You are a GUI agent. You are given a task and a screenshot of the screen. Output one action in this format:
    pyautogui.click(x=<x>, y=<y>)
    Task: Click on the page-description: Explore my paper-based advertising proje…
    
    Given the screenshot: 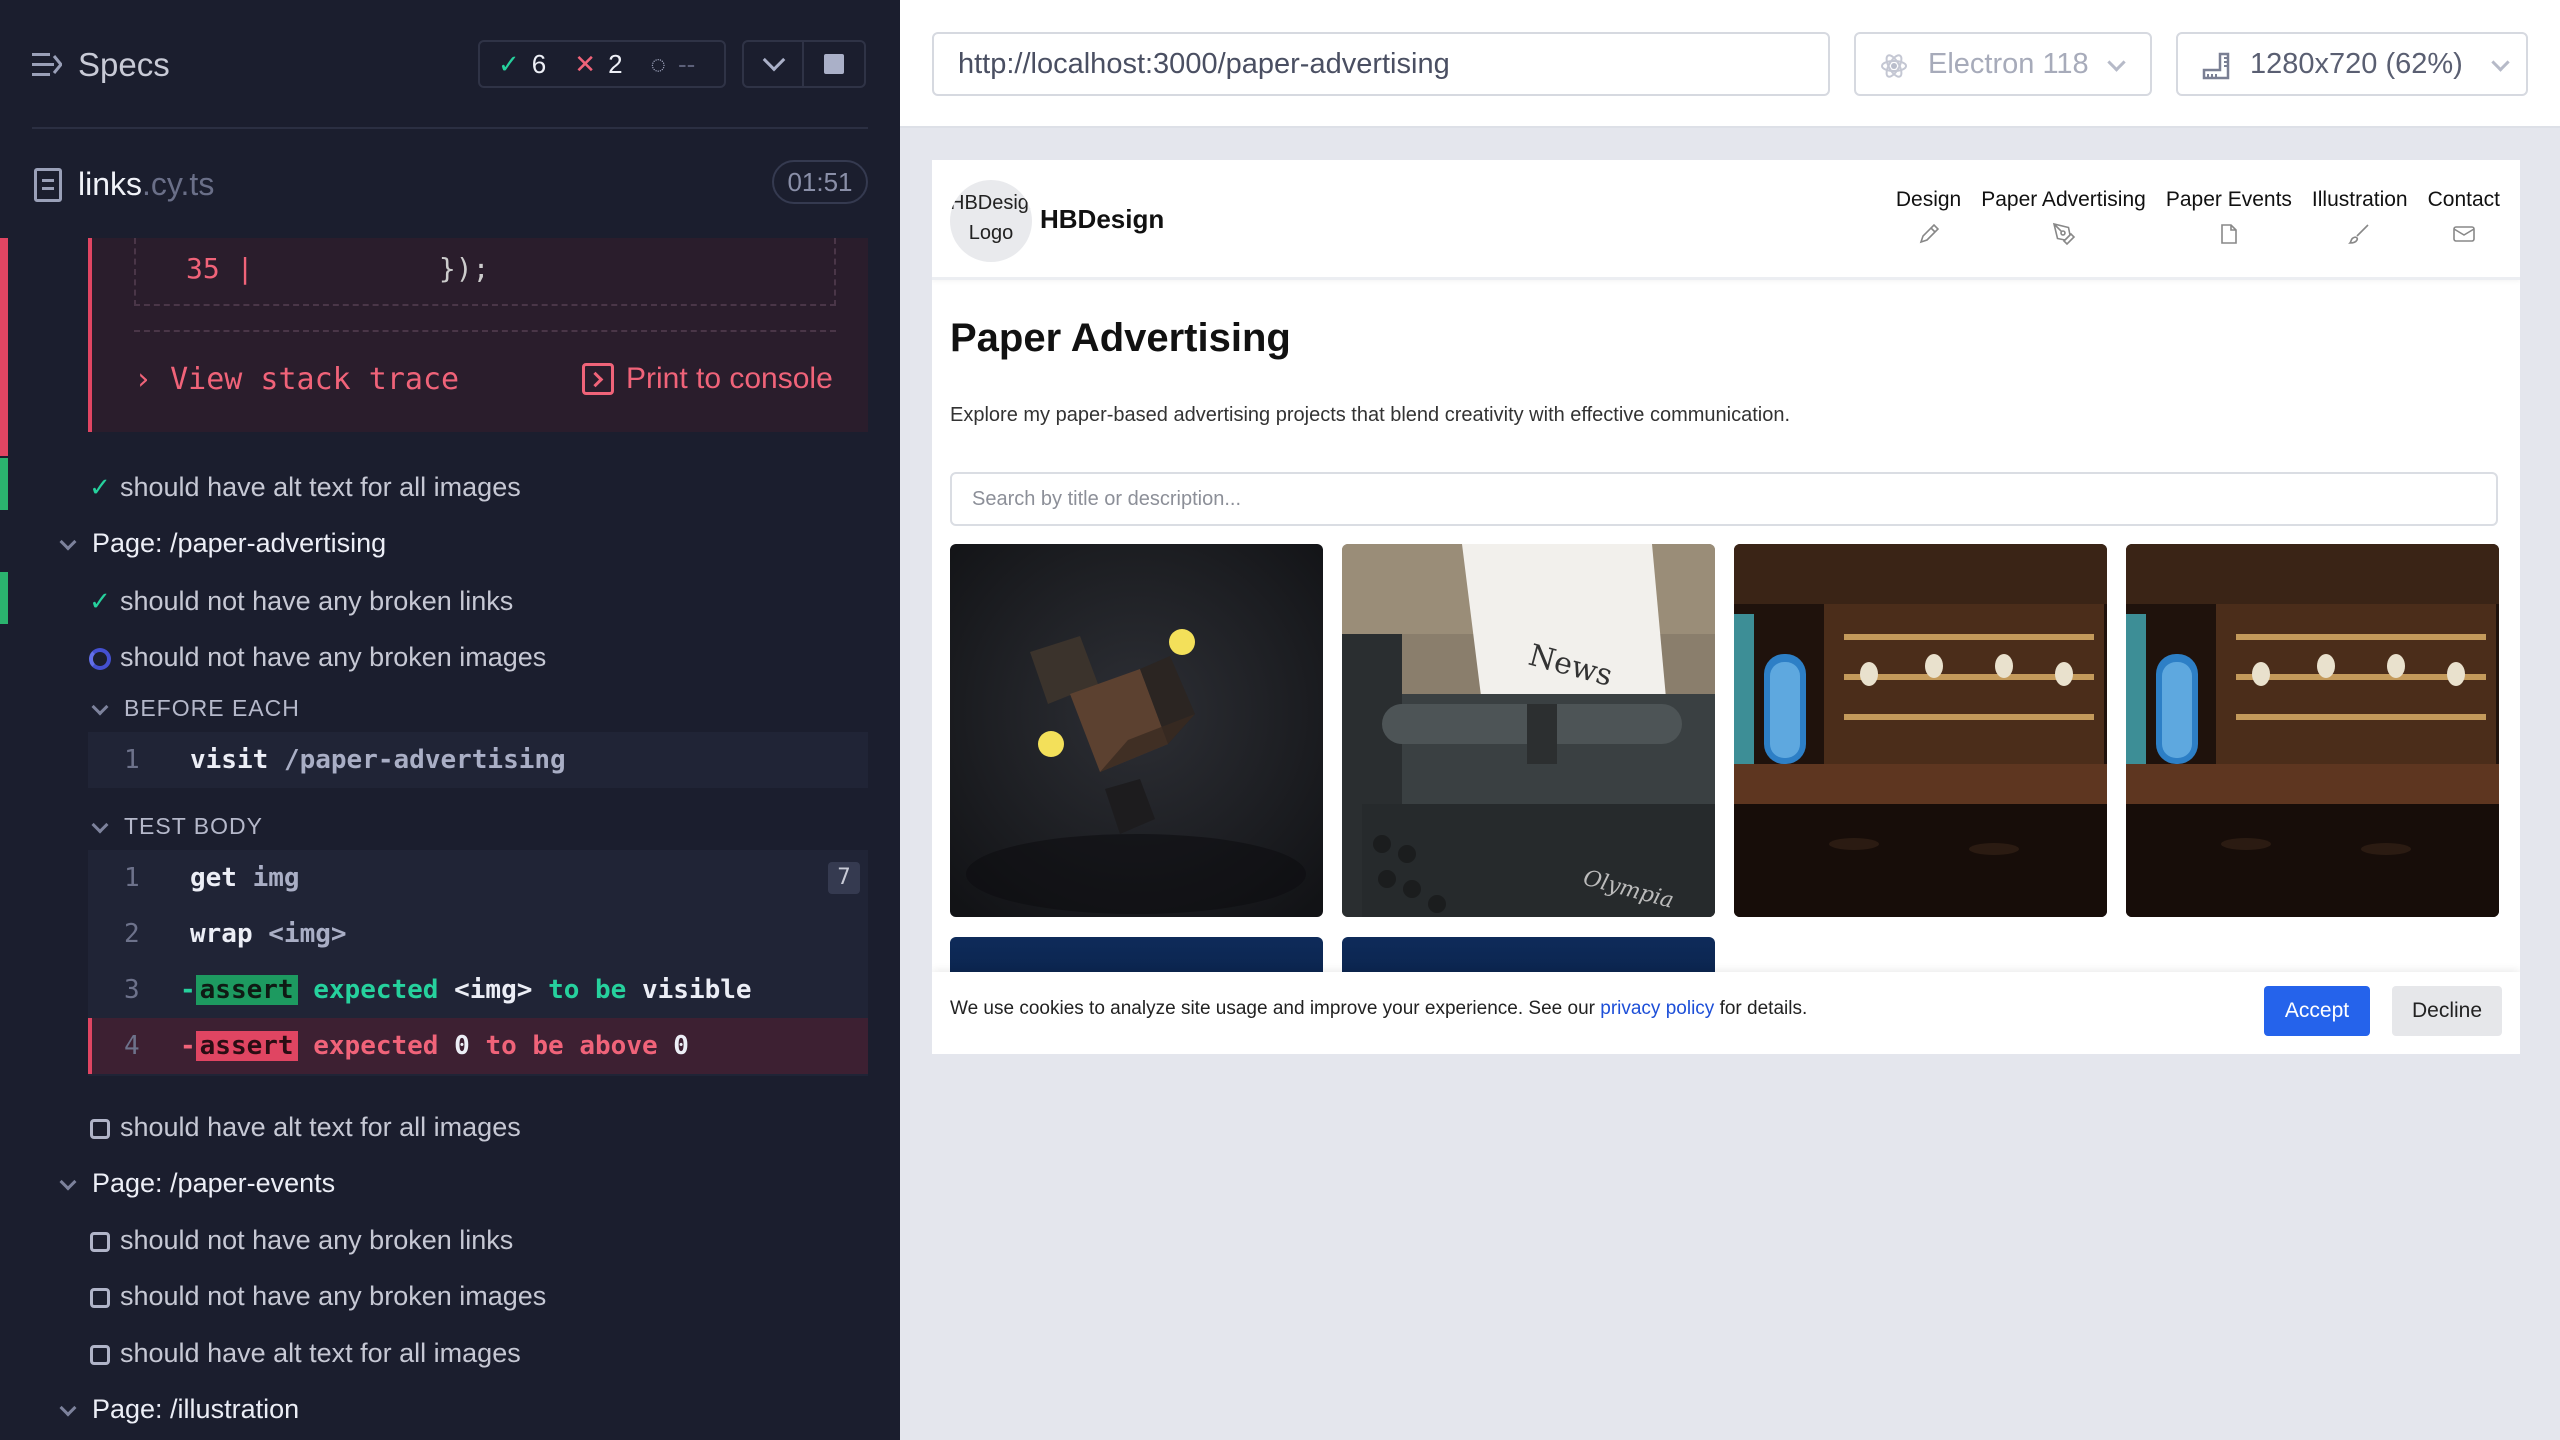 What is the action you would take?
    pyautogui.click(x=1370, y=415)
    